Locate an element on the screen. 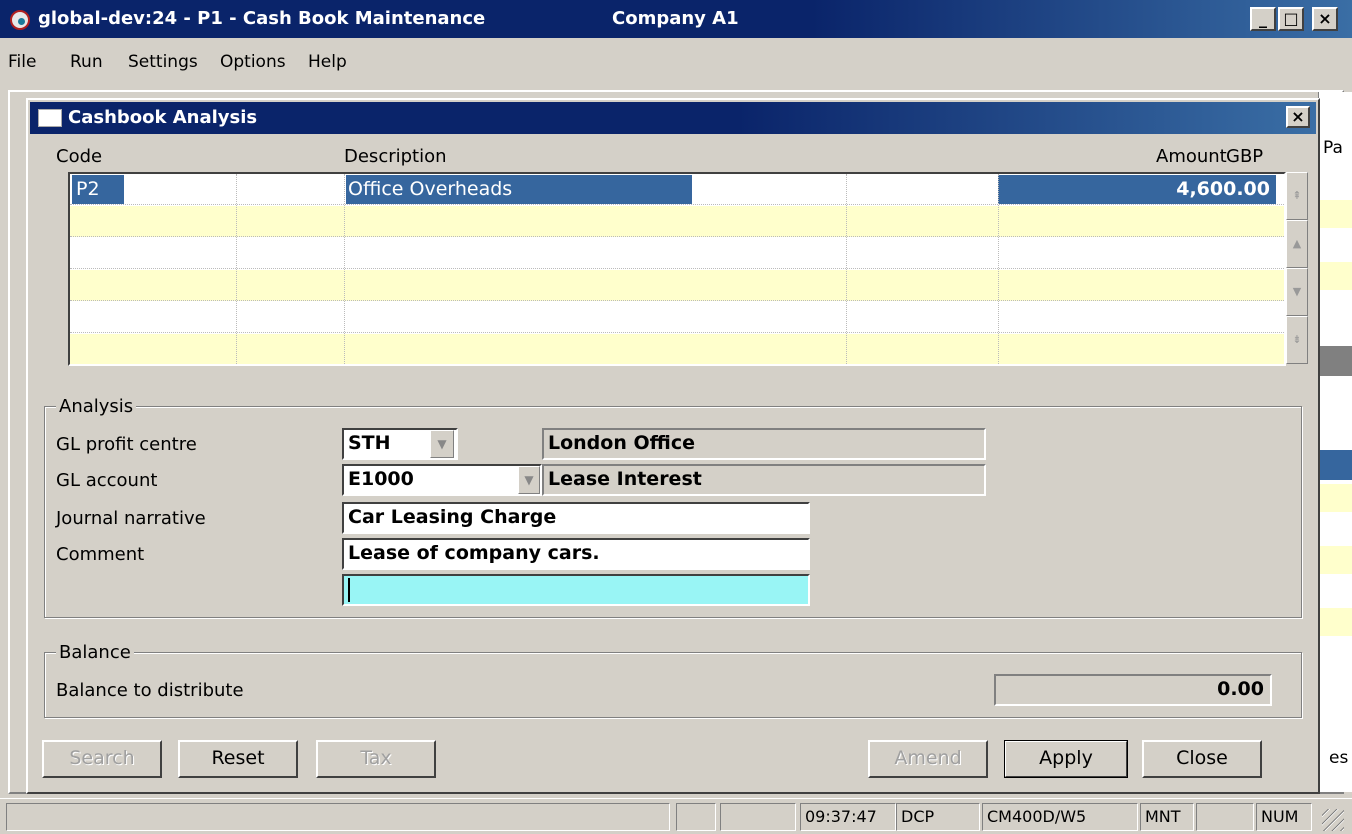 This screenshot has width=1352, height=834. tax-button: Tax is located at coordinates (376, 759).